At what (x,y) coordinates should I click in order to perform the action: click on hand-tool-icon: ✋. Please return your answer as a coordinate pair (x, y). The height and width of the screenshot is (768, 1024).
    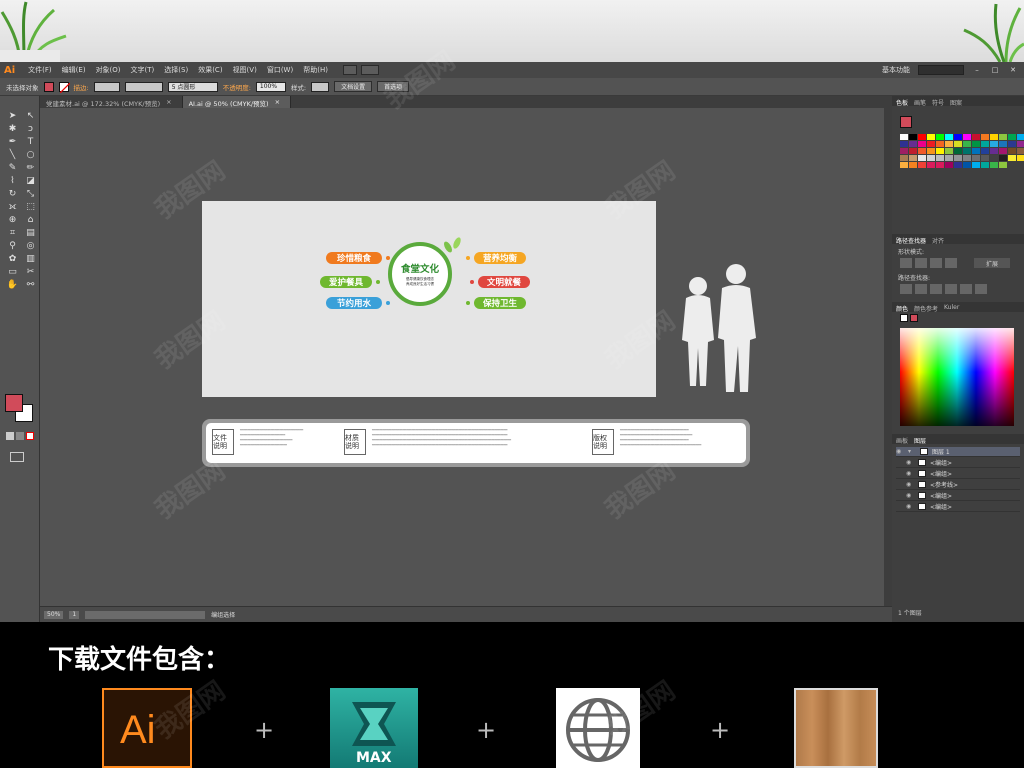
    Looking at the image, I should click on (12, 285).